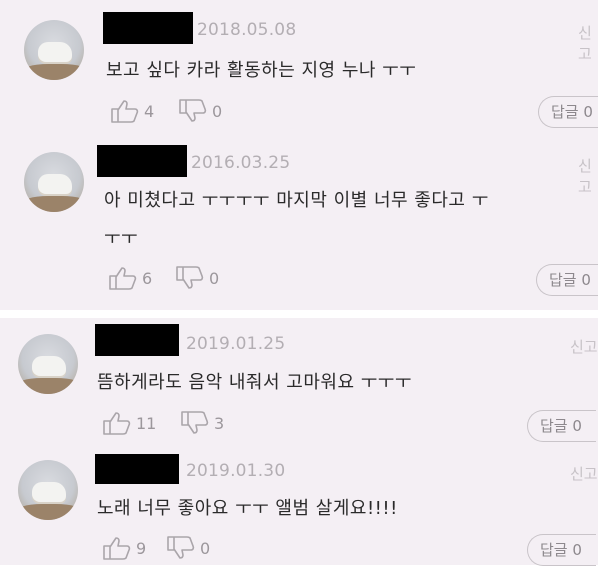  I want to click on like-button: 6, so click(130, 278).